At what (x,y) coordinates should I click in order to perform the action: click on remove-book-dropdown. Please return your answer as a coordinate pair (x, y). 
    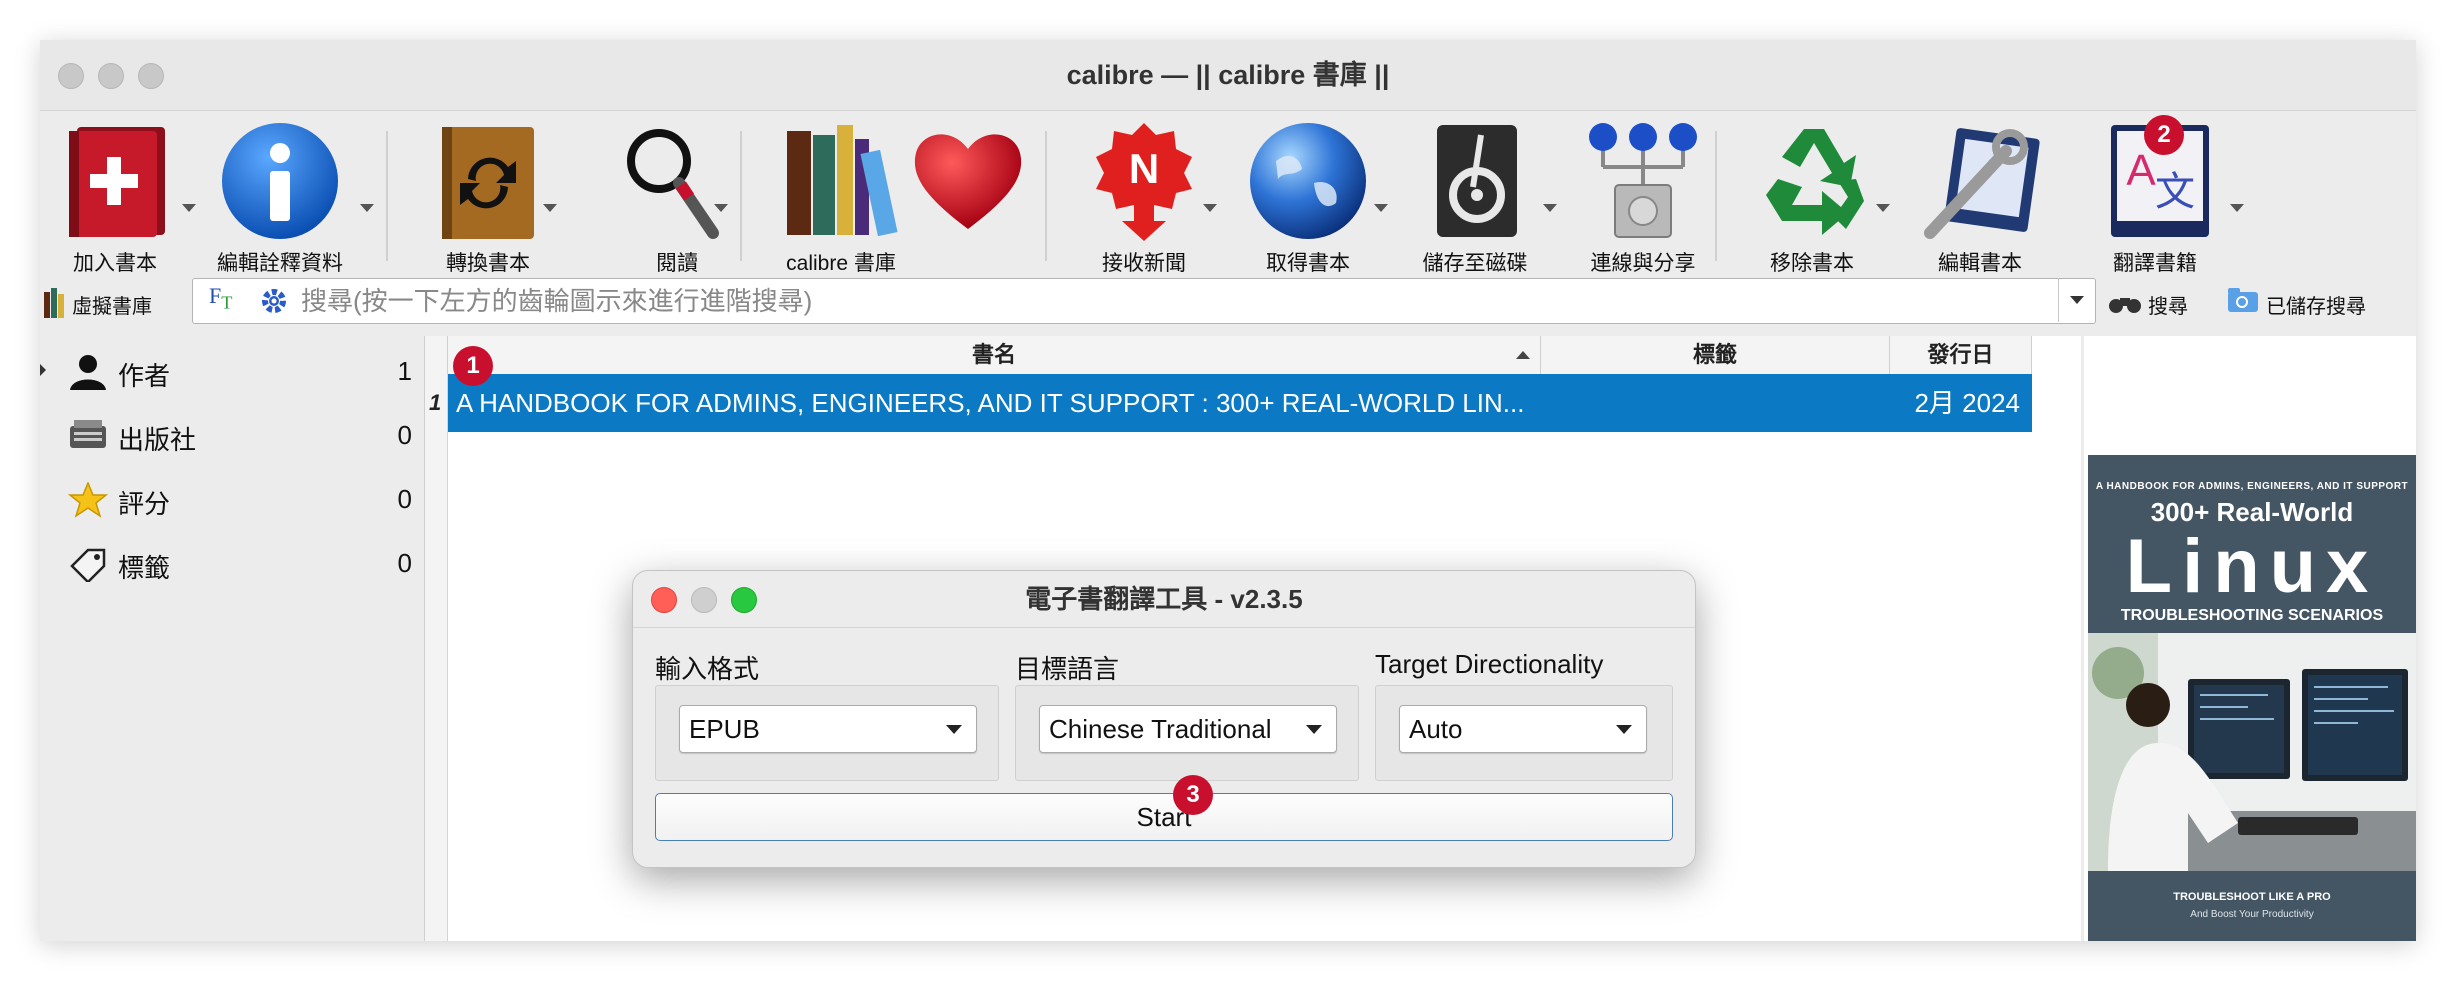
    Looking at the image, I should click on (1883, 208).